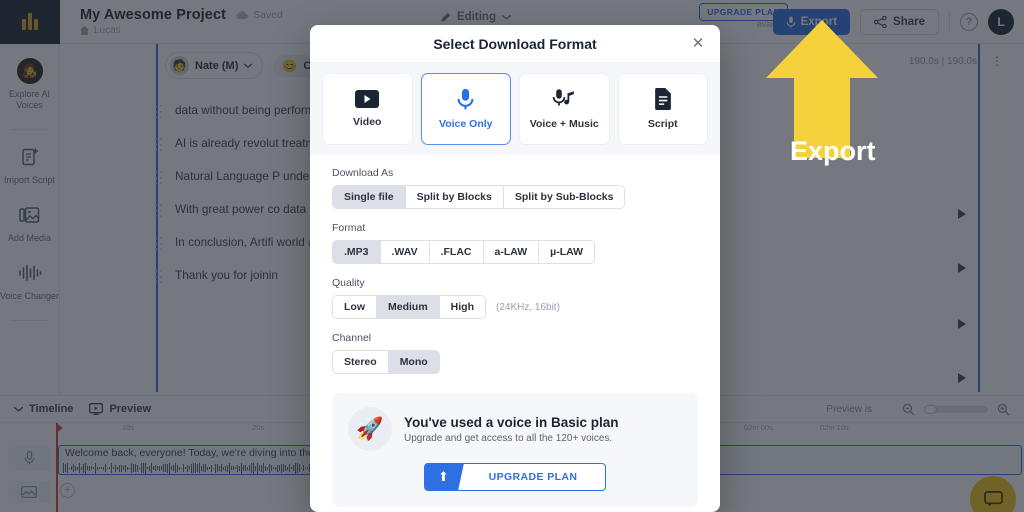 This screenshot has width=1024, height=512. What do you see at coordinates (456, 252) in the screenshot?
I see `option-flac: .FLAC` at bounding box center [456, 252].